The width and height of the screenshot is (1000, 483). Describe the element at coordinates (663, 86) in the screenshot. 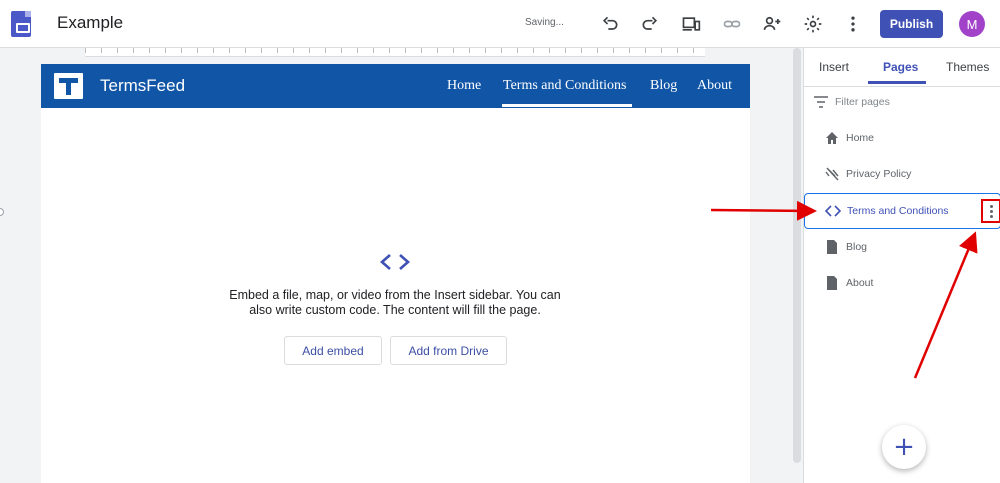

I see `nav-blog: Blog` at that location.